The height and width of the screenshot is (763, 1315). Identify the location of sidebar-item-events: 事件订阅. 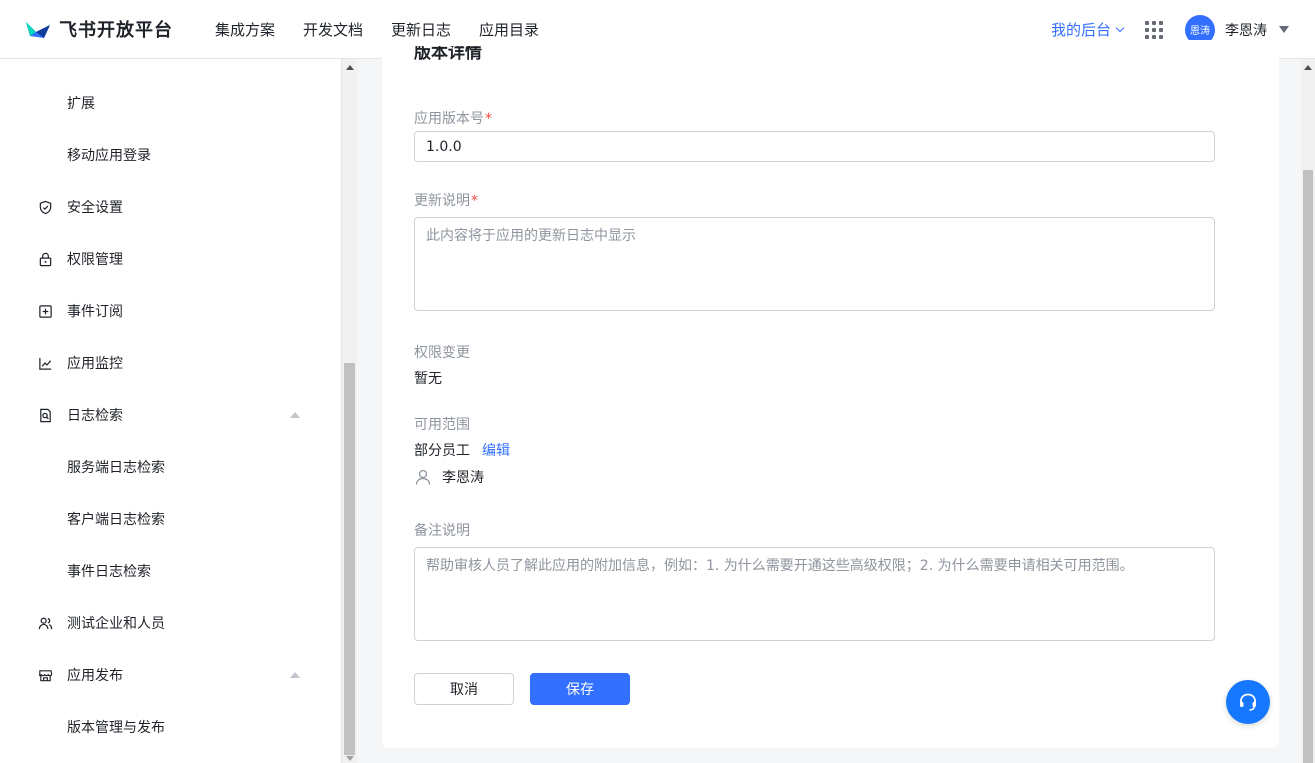
(170, 311).